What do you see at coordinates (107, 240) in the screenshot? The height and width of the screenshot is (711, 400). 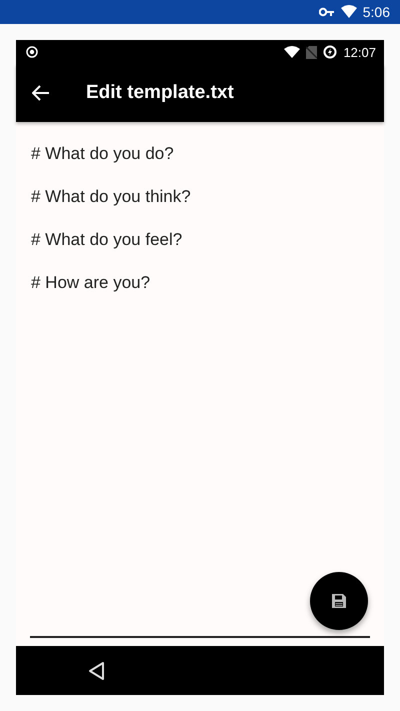 I see `text-line: # What do you feel?` at bounding box center [107, 240].